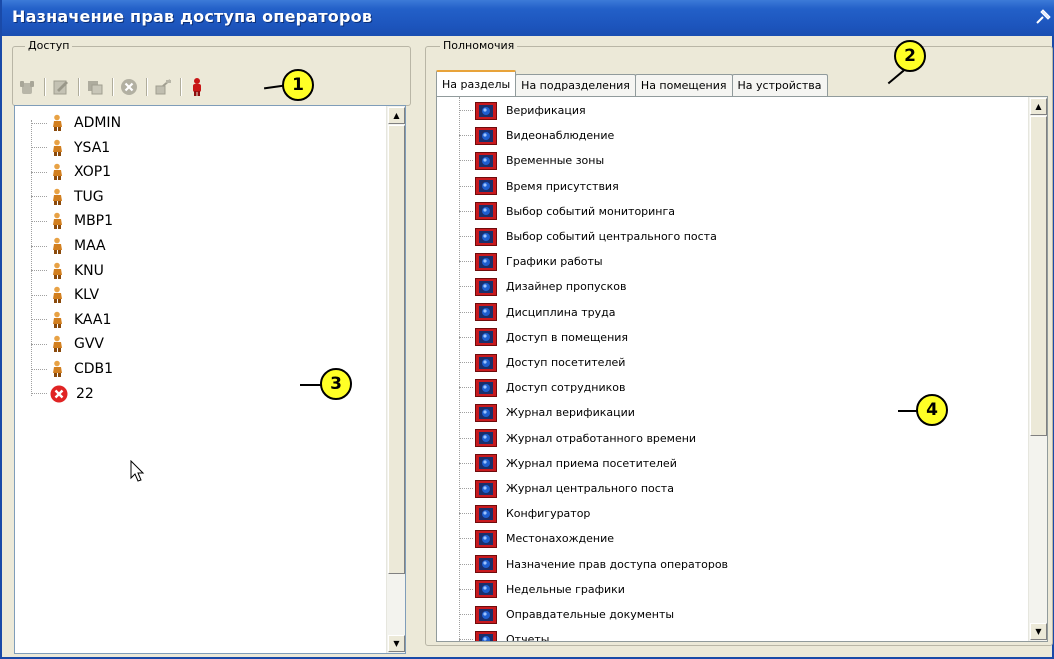  Describe the element at coordinates (68, 246) in the screenshot. I see `operator-item: MAA` at that location.